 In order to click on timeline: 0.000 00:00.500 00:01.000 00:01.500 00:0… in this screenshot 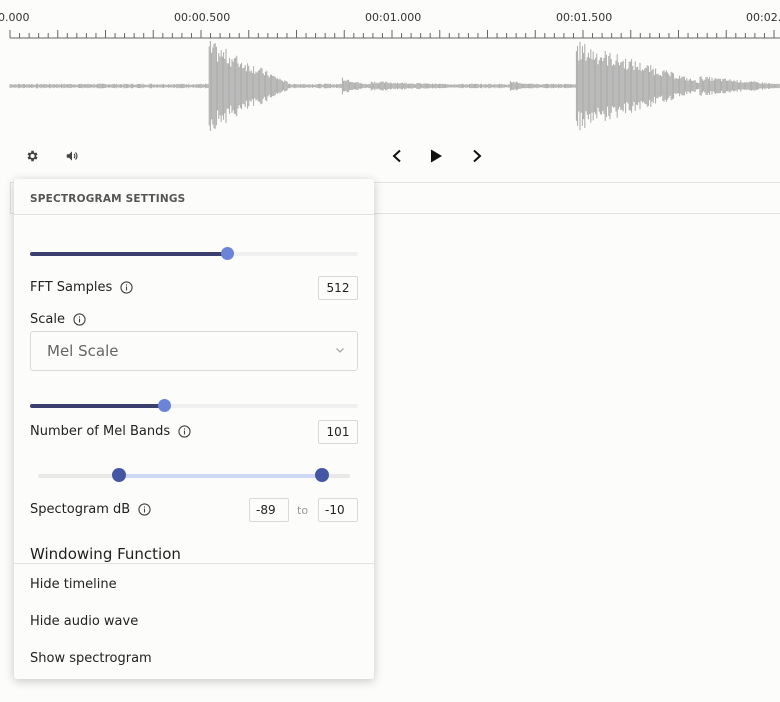, I will do `click(390, 20)`.